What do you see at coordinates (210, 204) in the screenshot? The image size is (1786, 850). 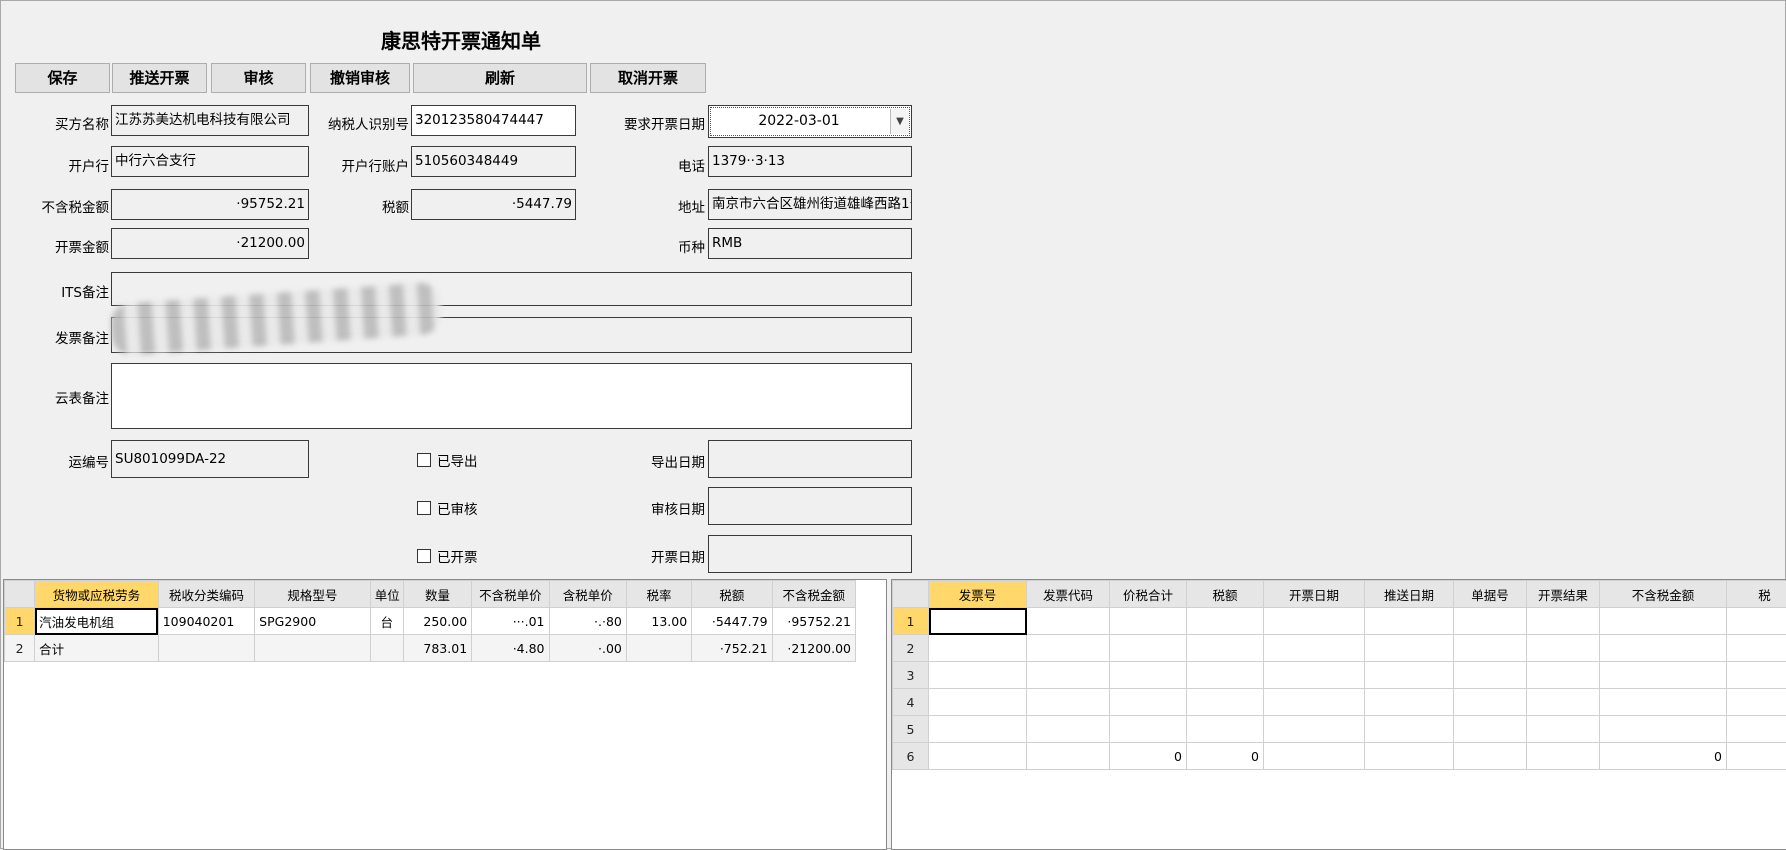 I see `amount-ex-tax-field: ·95752.21` at bounding box center [210, 204].